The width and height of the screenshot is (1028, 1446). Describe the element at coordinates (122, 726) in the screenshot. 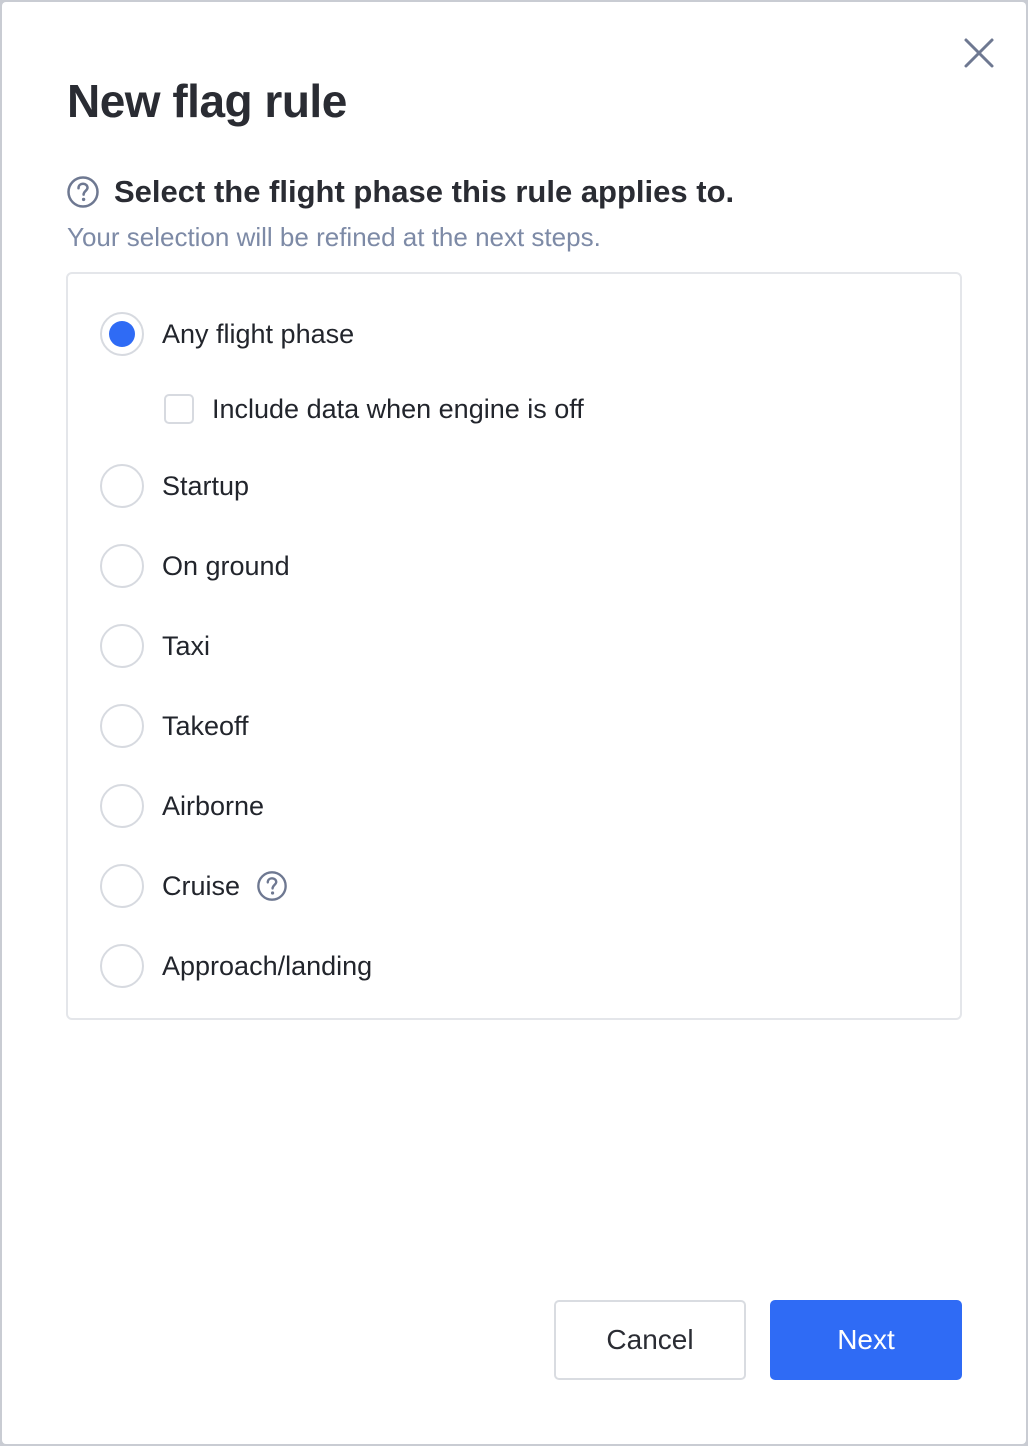

I see `radio-takeoff` at that location.